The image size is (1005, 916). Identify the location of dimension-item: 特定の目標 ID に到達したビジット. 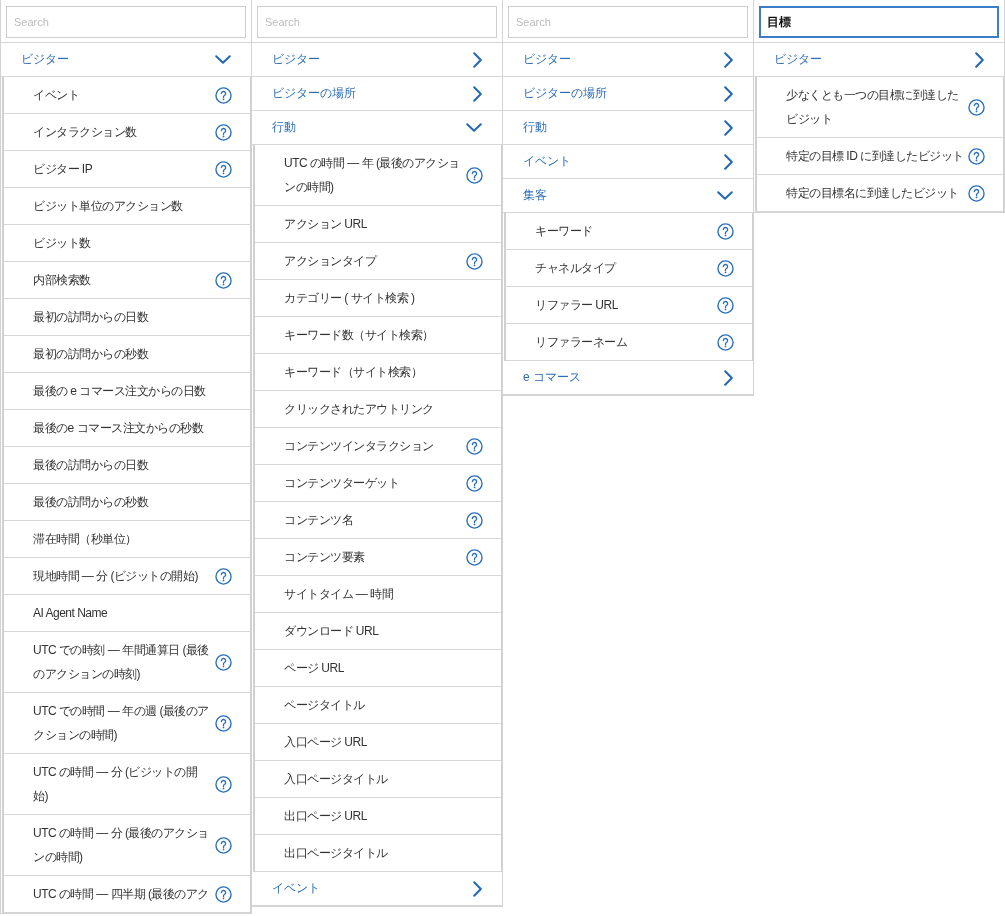
(880, 156).